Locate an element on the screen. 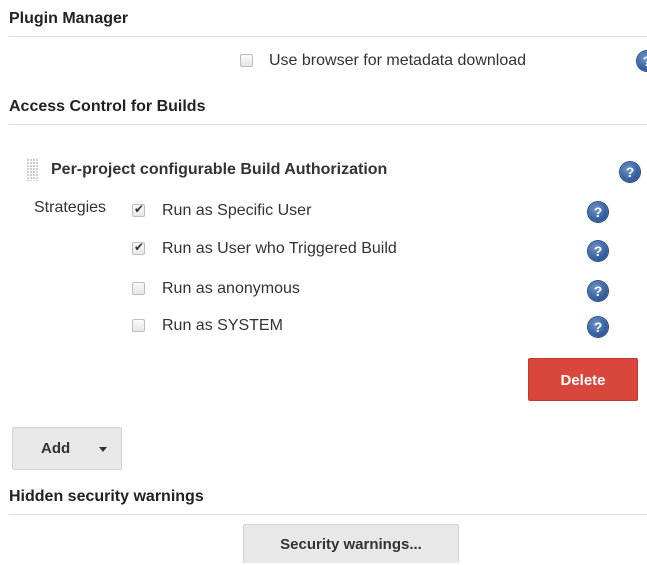 This screenshot has height=565, width=647. add-button: Add is located at coordinates (67, 448).